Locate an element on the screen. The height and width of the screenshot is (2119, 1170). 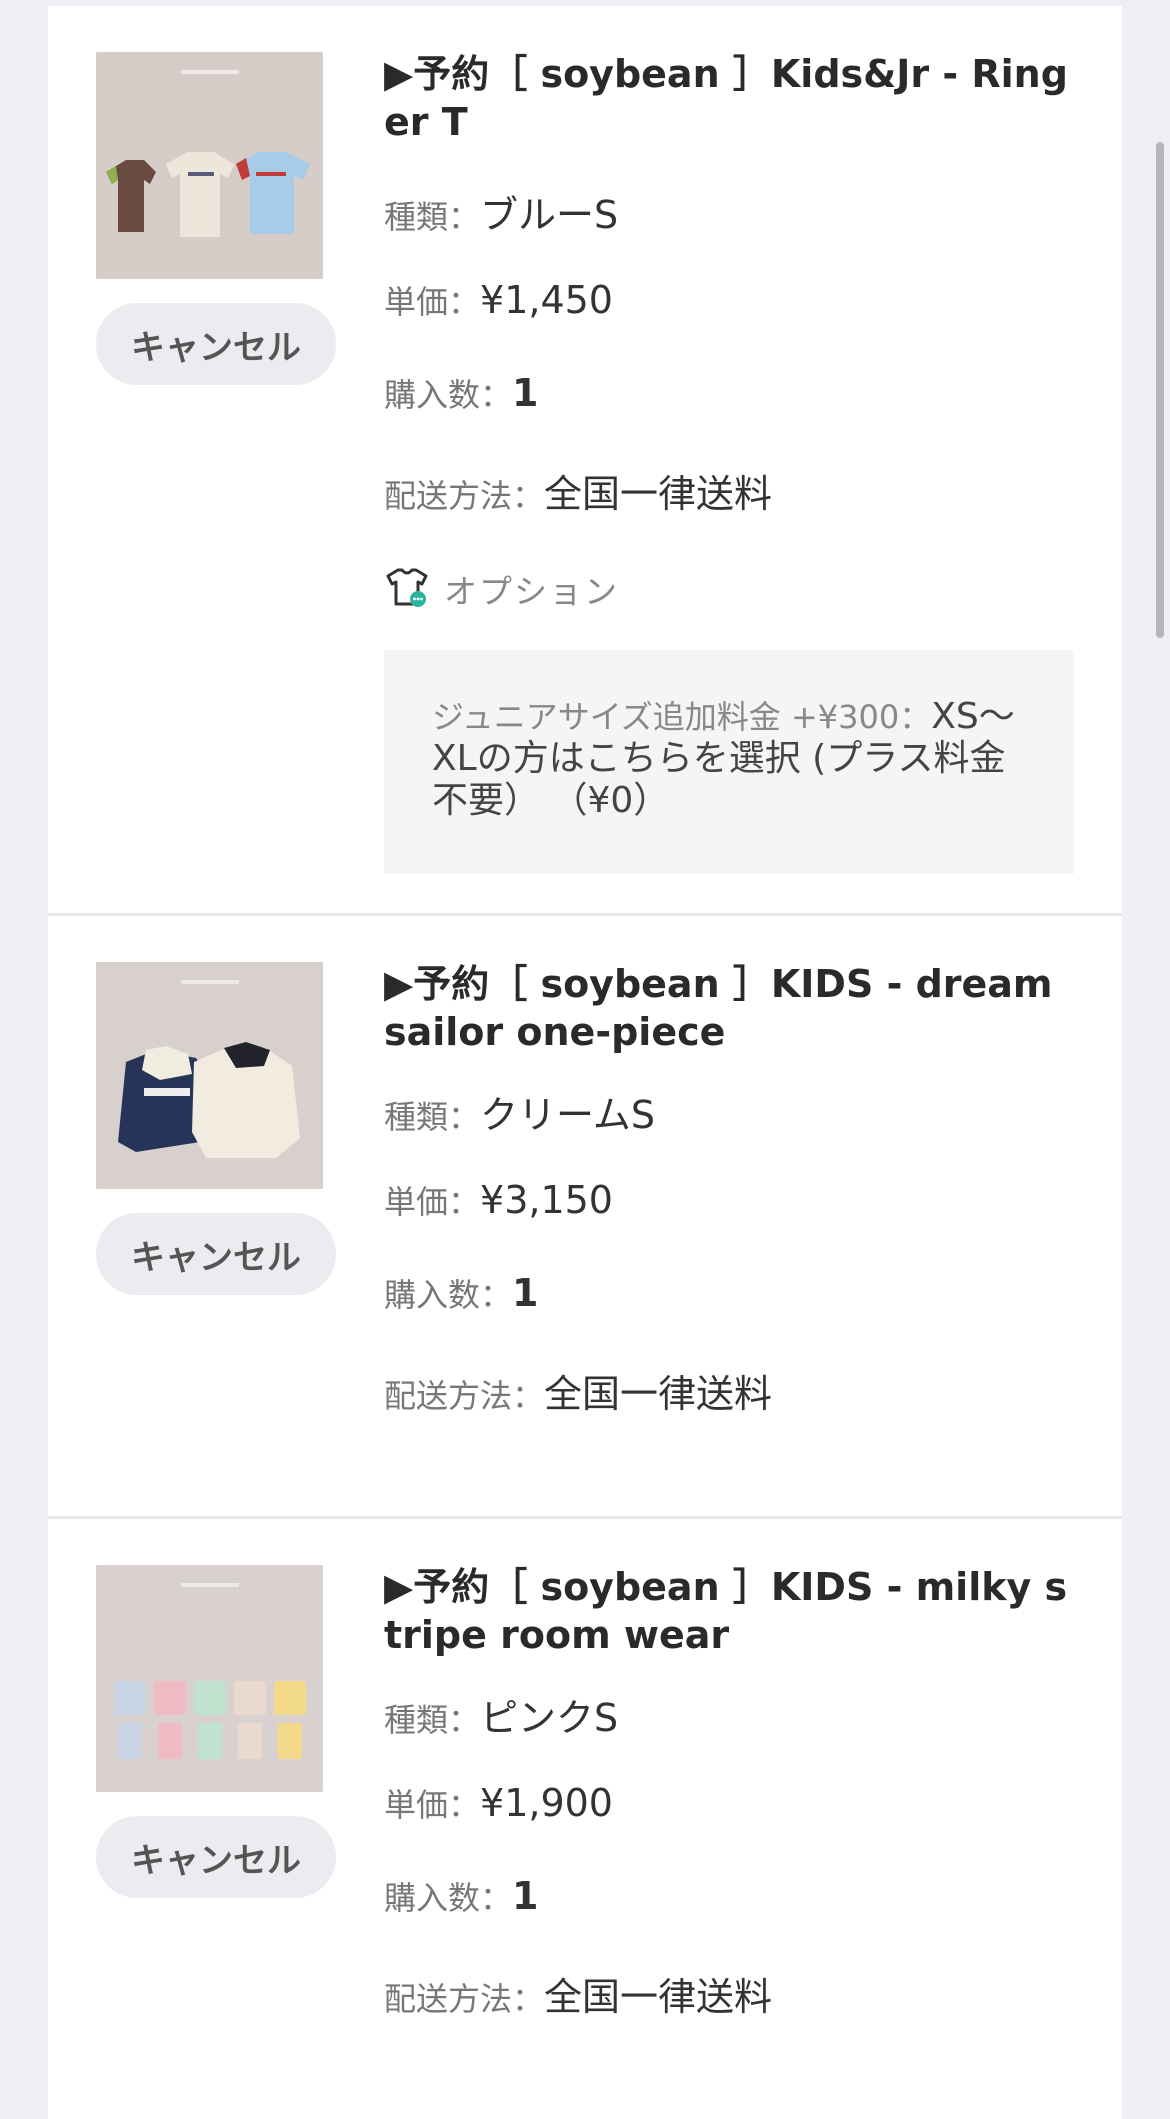
option-header: オプション is located at coordinates (729, 589).